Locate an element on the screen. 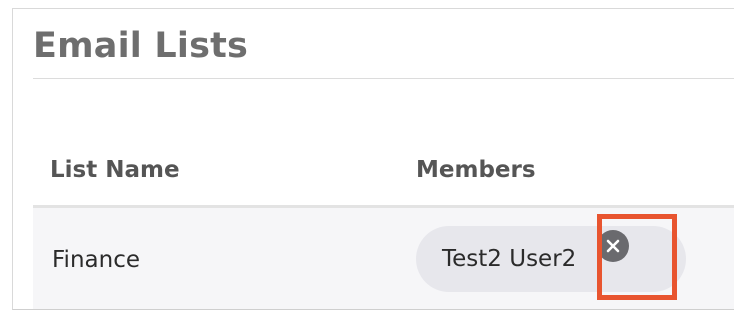 This screenshot has width=734, height=324. close-circle-icon is located at coordinates (613, 246).